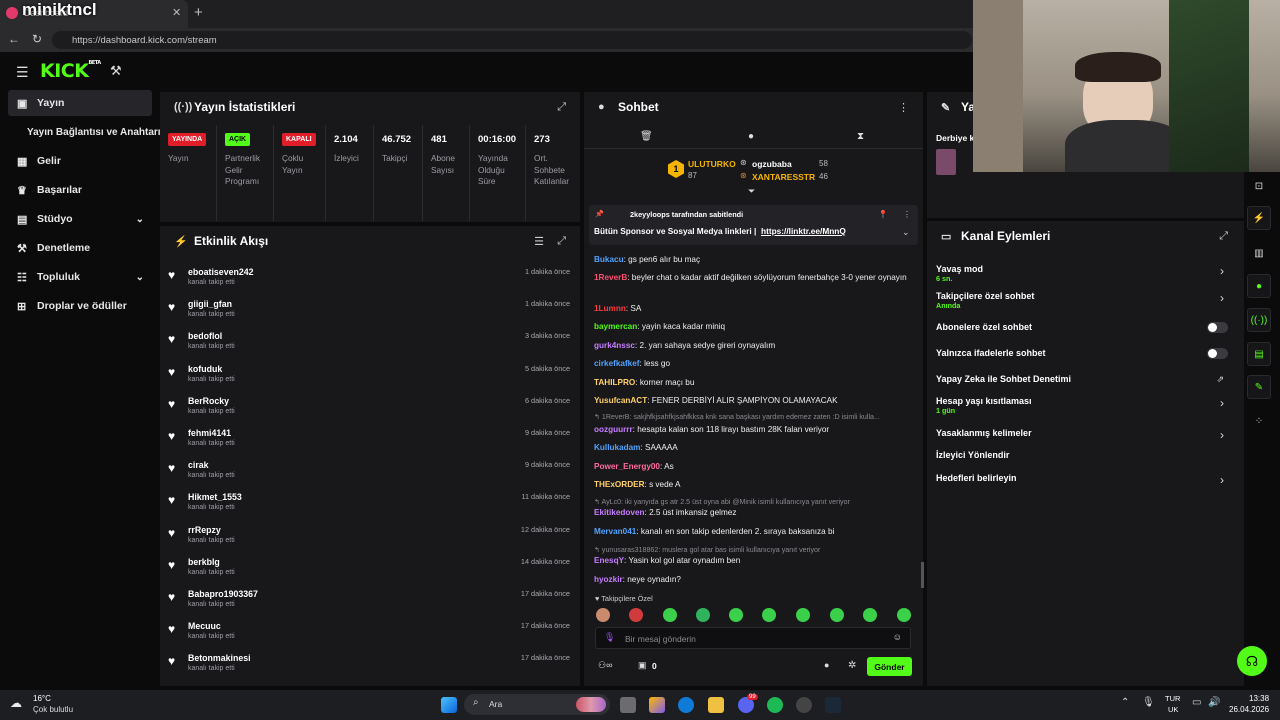 The height and width of the screenshot is (720, 1280). What do you see at coordinates (80, 248) in the screenshot?
I see `sidebar-item-denetleme: ⚒ Denetleme` at bounding box center [80, 248].